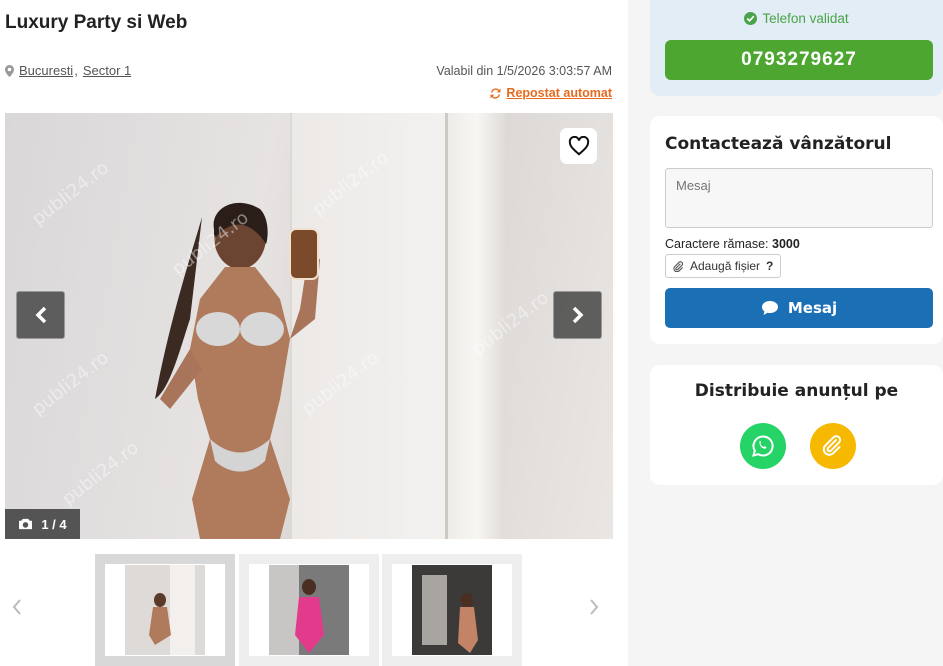  I want to click on photo-prev-button, so click(40, 315).